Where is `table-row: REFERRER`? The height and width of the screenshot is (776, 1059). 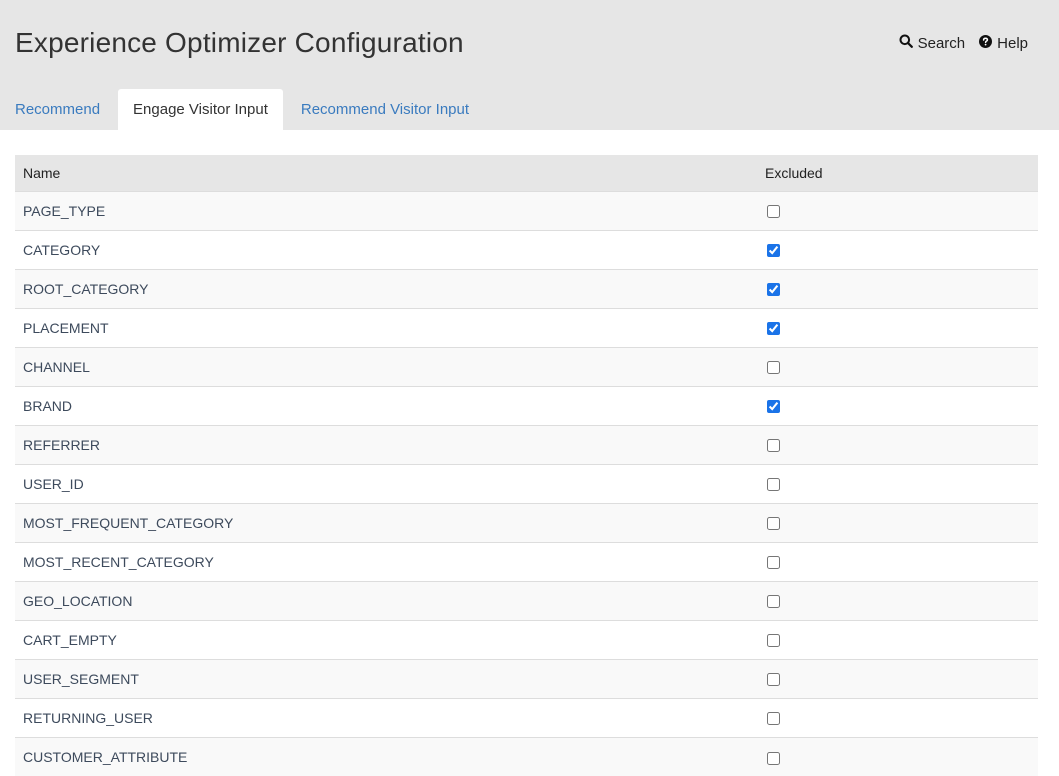 table-row: REFERRER is located at coordinates (526, 444).